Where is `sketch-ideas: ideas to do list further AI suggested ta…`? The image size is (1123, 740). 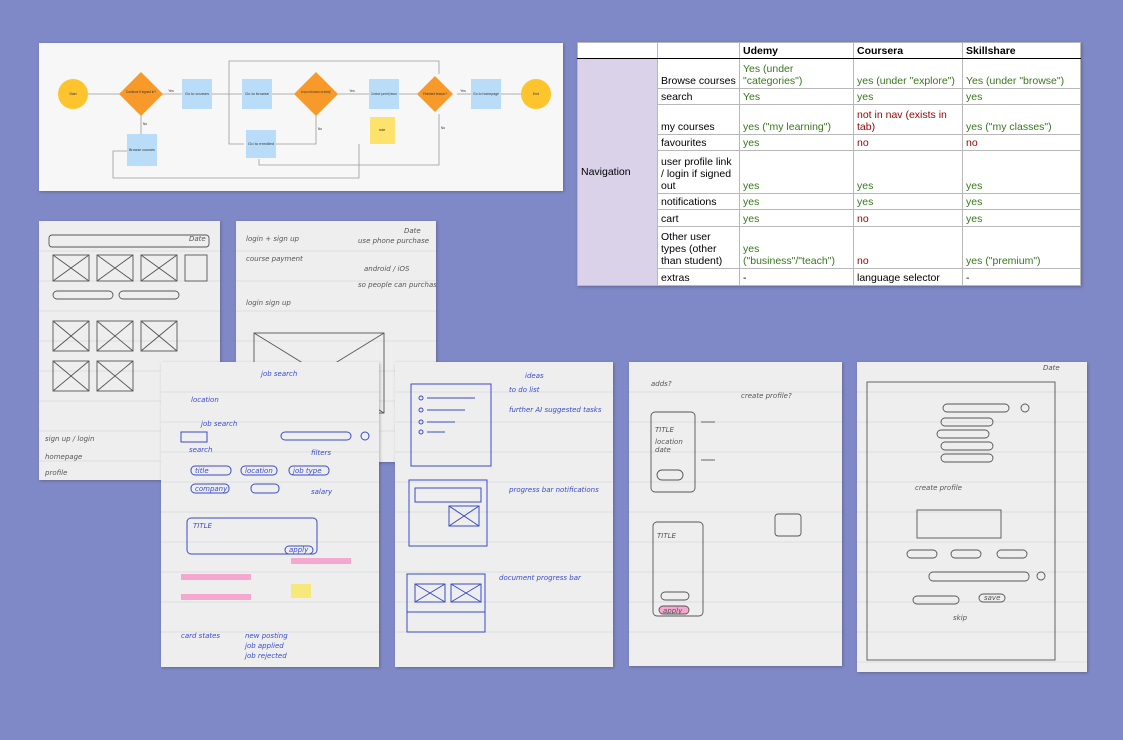
sketch-ideas: ideas to do list further AI suggested ta… is located at coordinates (504, 514).